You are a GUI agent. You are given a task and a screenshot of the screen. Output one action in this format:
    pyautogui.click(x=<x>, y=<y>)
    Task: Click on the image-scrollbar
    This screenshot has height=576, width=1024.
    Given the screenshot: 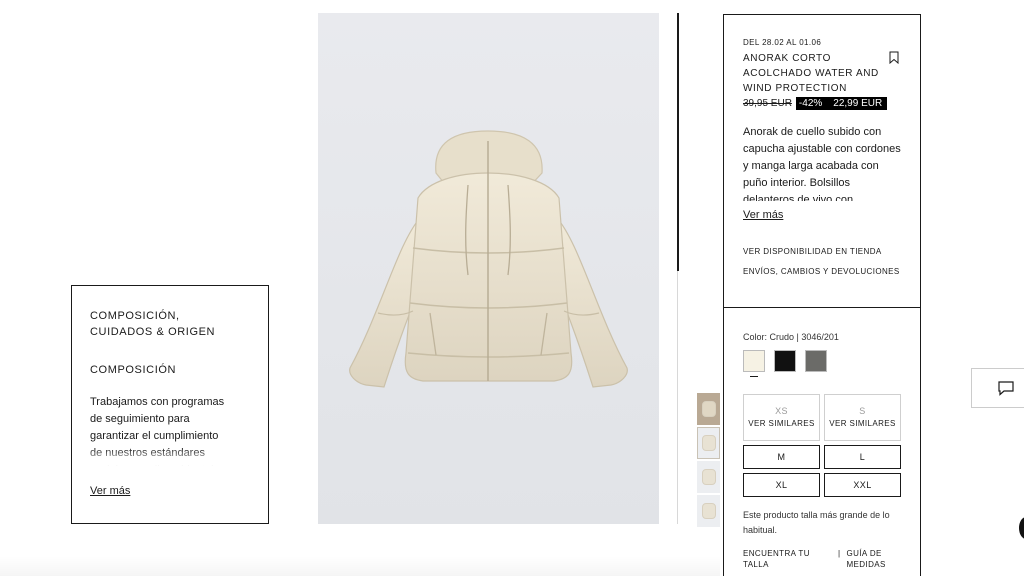 What is the action you would take?
    pyautogui.click(x=678, y=142)
    